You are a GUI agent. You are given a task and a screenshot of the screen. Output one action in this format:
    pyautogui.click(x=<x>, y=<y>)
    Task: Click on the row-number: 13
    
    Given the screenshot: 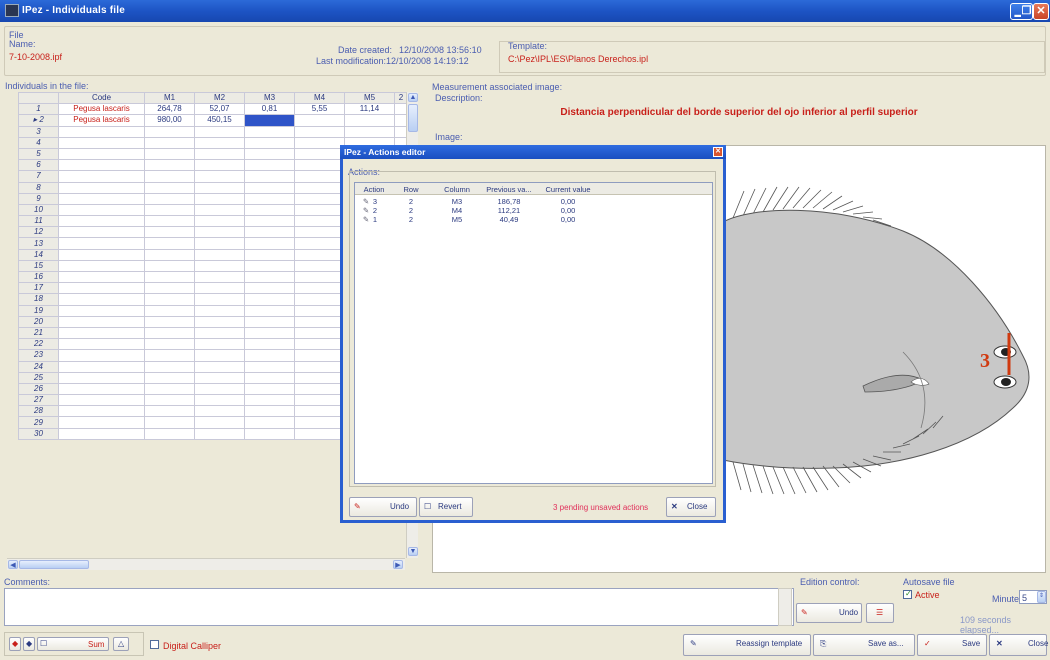 What is the action you would take?
    pyautogui.click(x=38, y=243)
    